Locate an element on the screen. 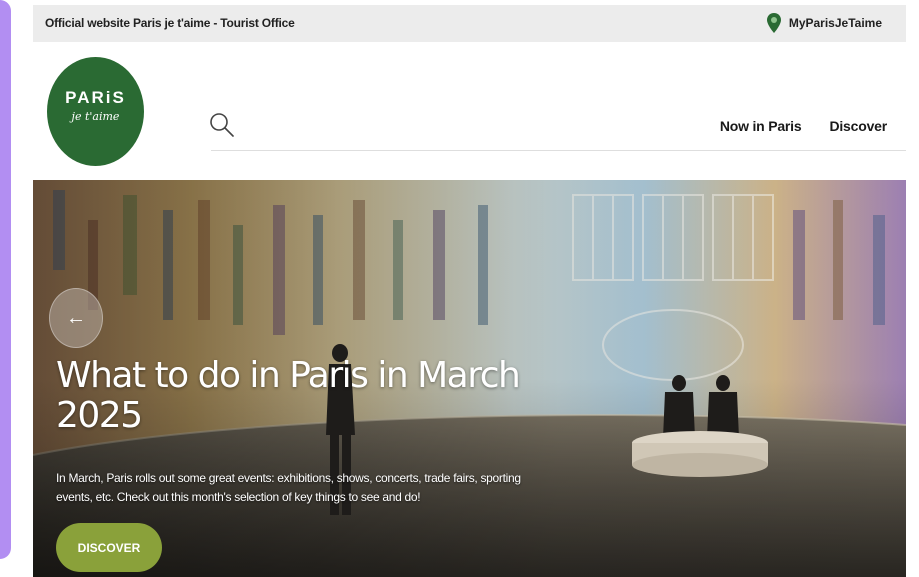  account-label: MyParisJeTaime is located at coordinates (835, 23).